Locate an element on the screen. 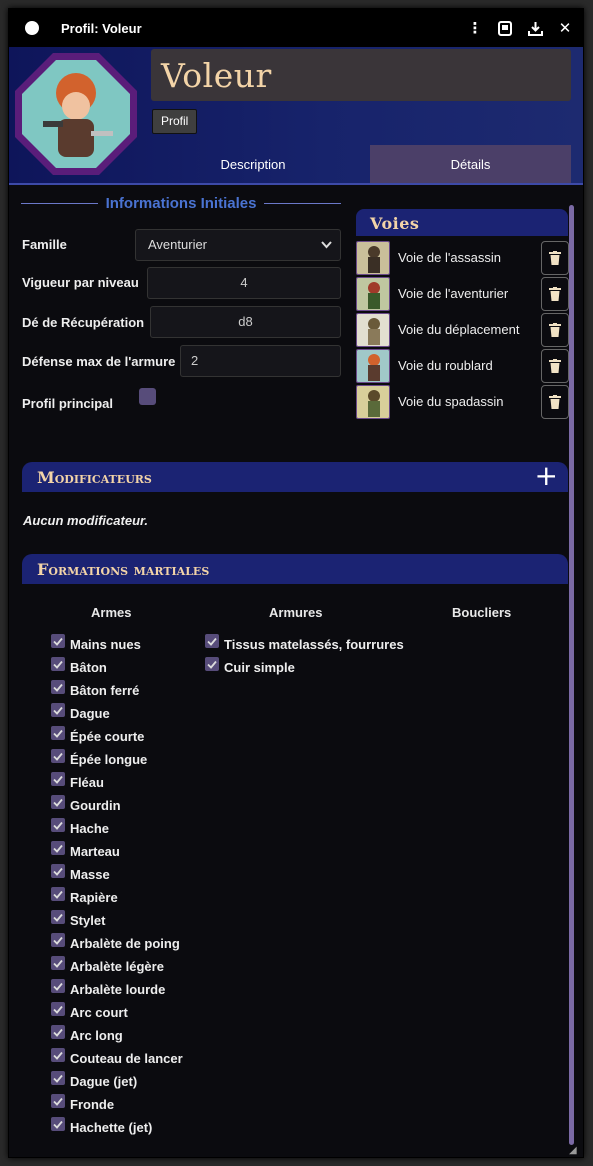 The image size is (593, 1166). profile-name-field: Voleur is located at coordinates (361, 75).